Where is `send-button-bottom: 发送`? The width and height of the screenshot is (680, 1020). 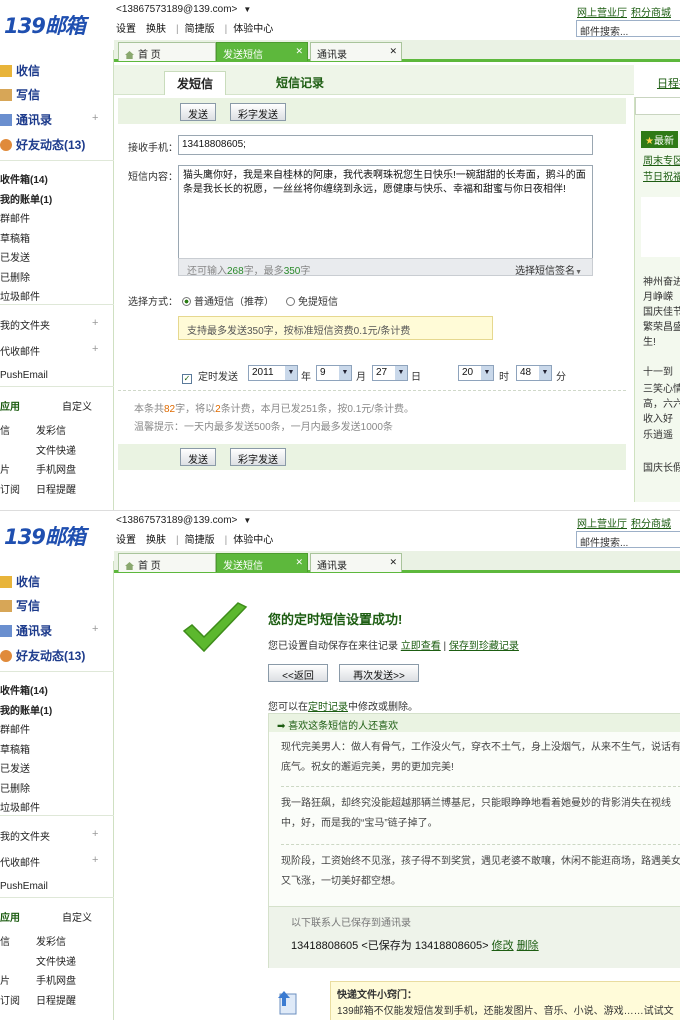
send-button-bottom: 发送 is located at coordinates (198, 457).